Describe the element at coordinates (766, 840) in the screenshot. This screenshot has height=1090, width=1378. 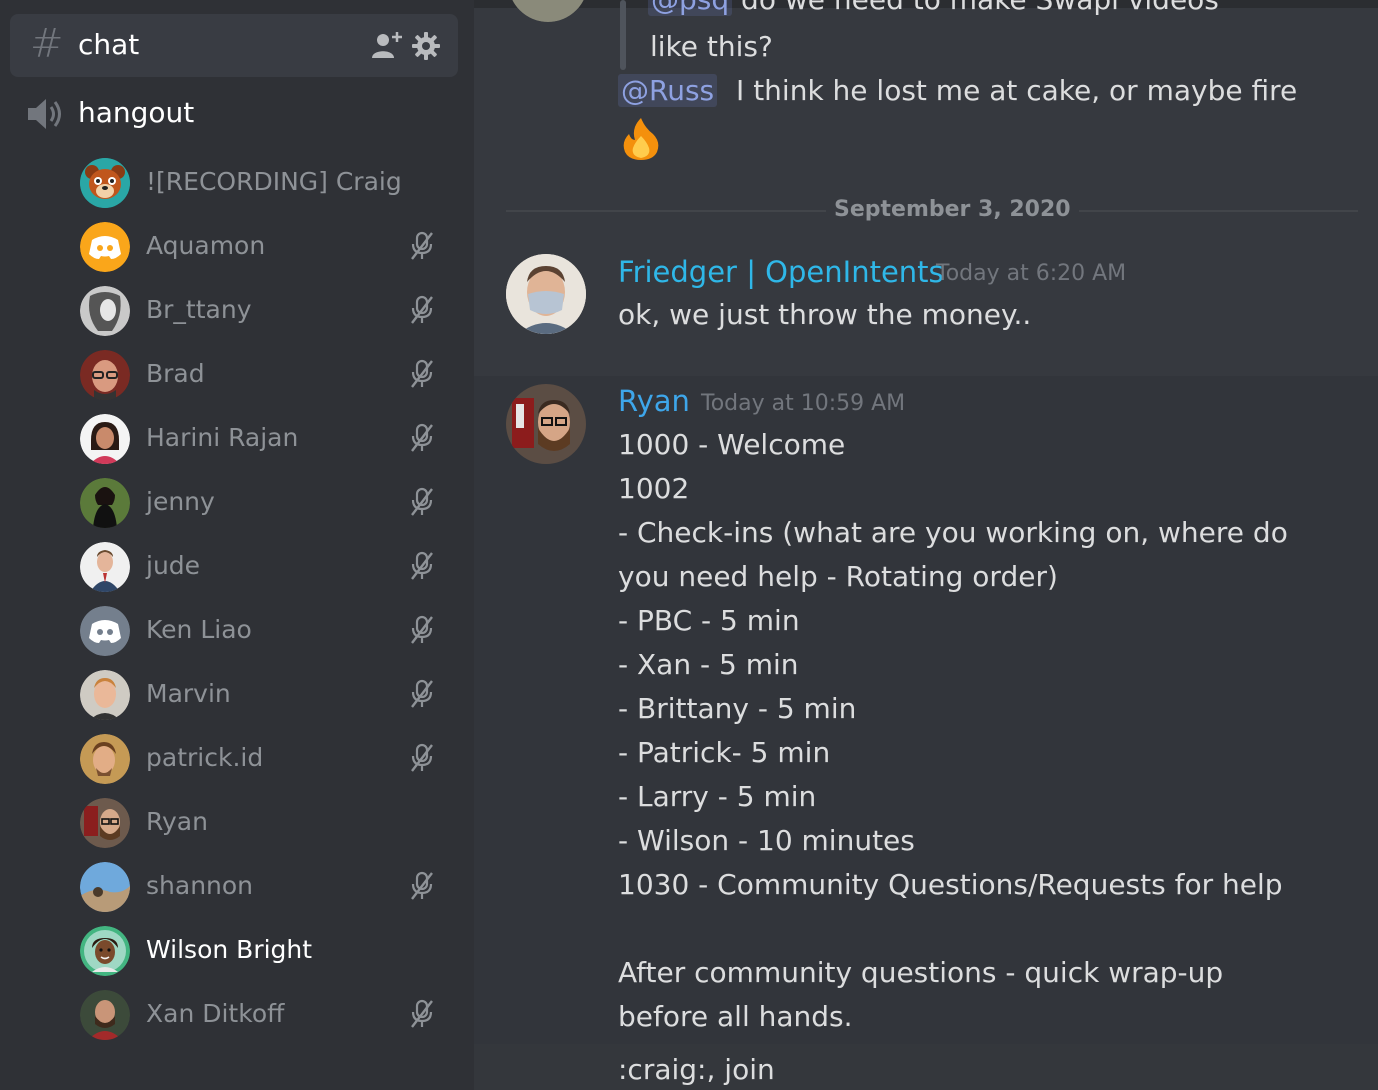
I see `message-line: - Wilson - 10 minutes` at that location.